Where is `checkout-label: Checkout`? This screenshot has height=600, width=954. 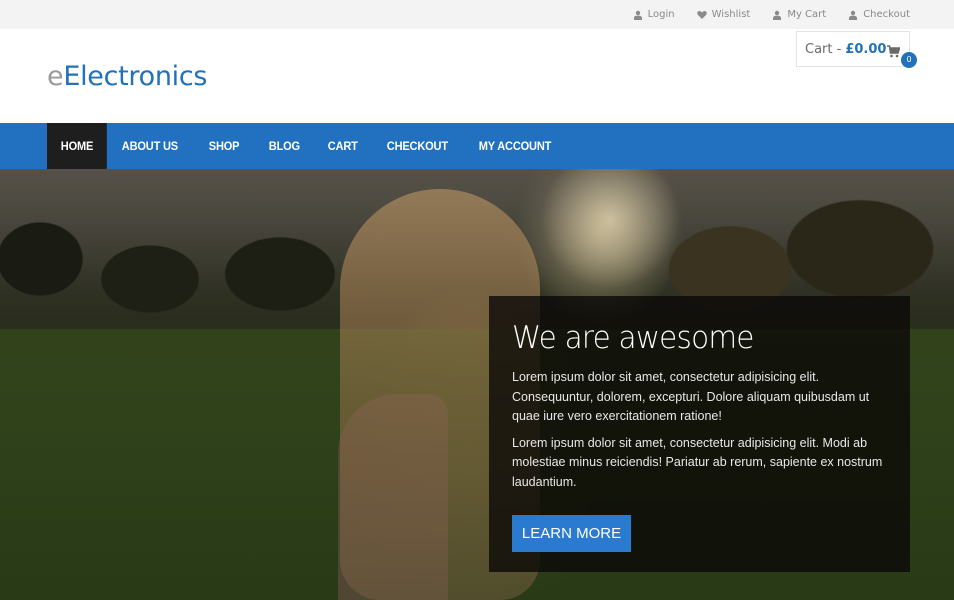 checkout-label: Checkout is located at coordinates (886, 14).